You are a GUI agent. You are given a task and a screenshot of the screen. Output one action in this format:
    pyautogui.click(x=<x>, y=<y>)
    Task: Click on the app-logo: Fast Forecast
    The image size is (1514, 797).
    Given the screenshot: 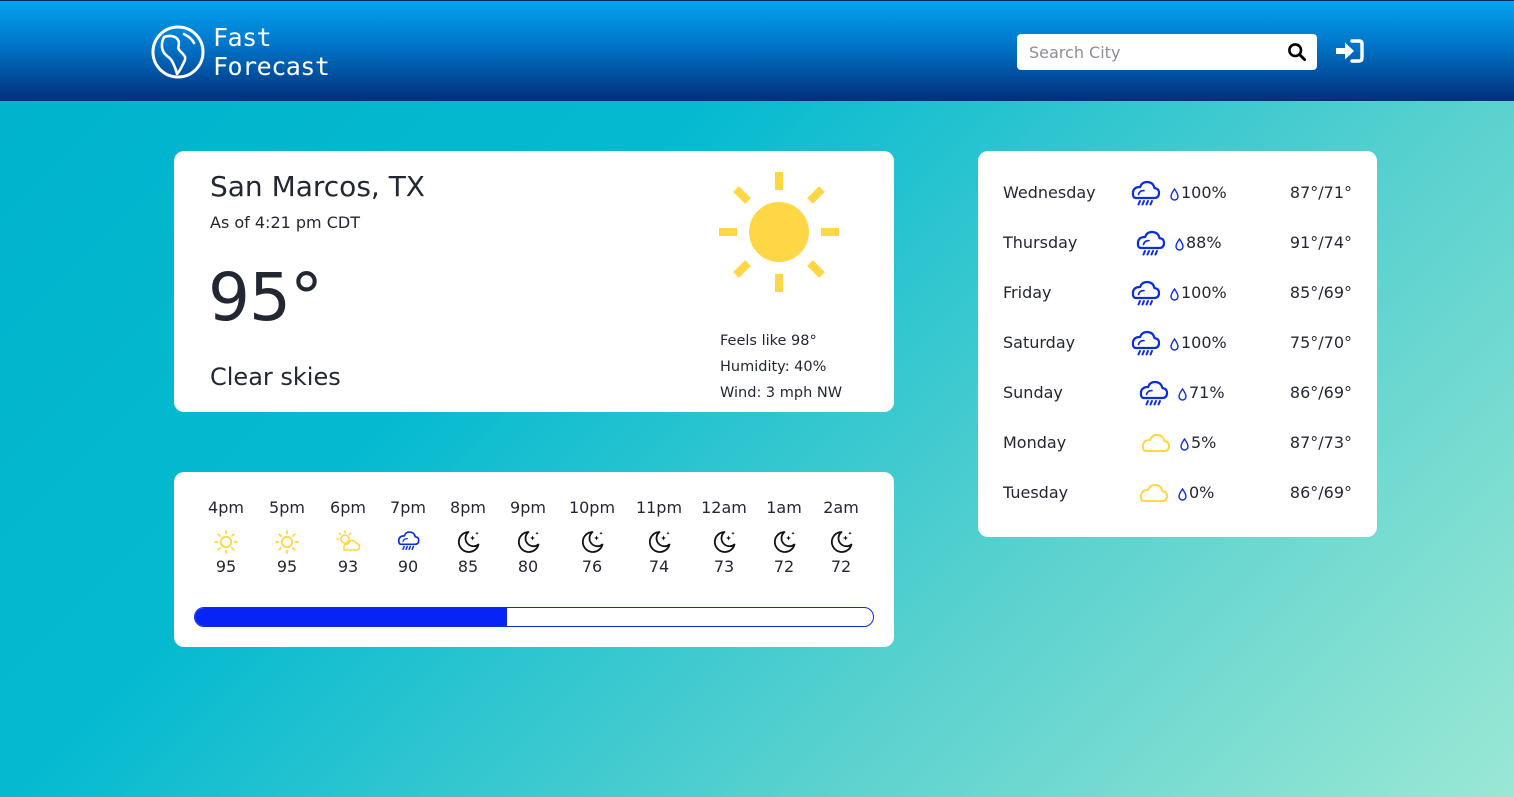 What is the action you would take?
    pyautogui.click(x=240, y=52)
    